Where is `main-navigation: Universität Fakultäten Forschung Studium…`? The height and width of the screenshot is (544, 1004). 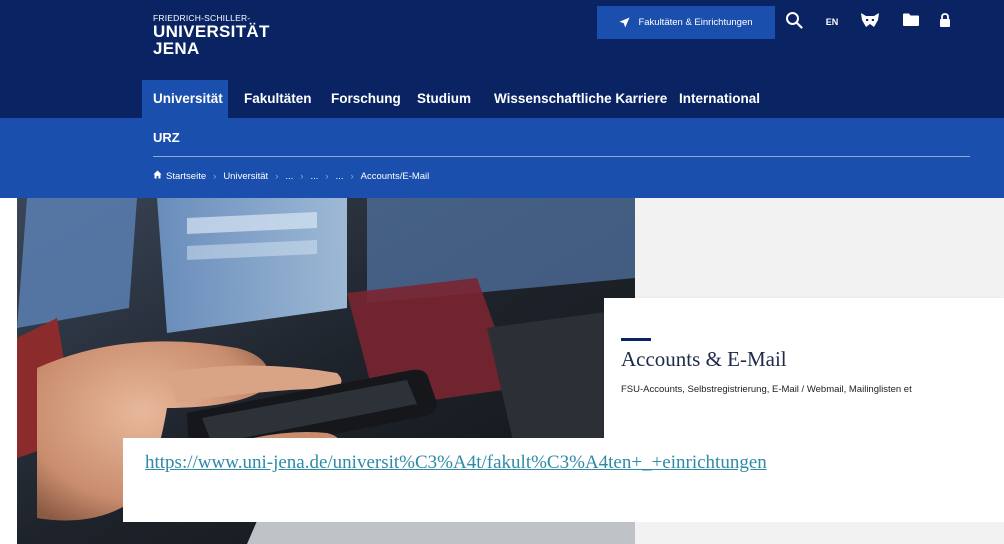
main-navigation: Universität Fakultäten Forschung Studium… is located at coordinates (502, 99).